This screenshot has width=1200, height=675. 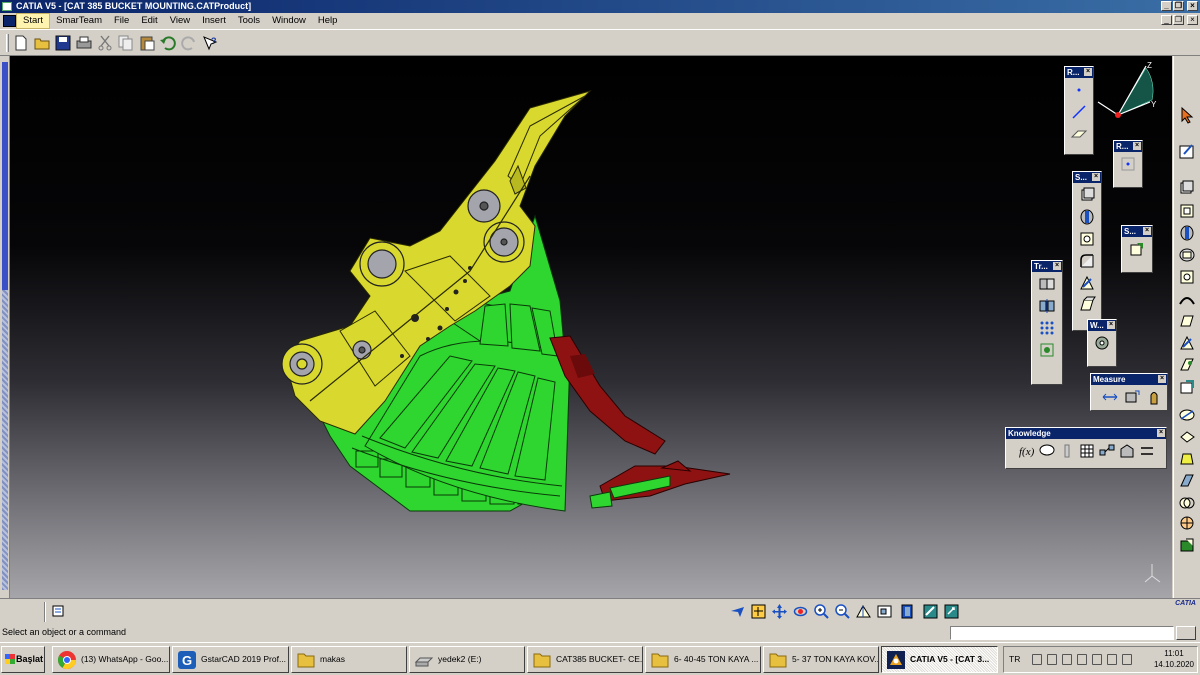 What do you see at coordinates (180, 21) in the screenshot?
I see `menu-view: View` at bounding box center [180, 21].